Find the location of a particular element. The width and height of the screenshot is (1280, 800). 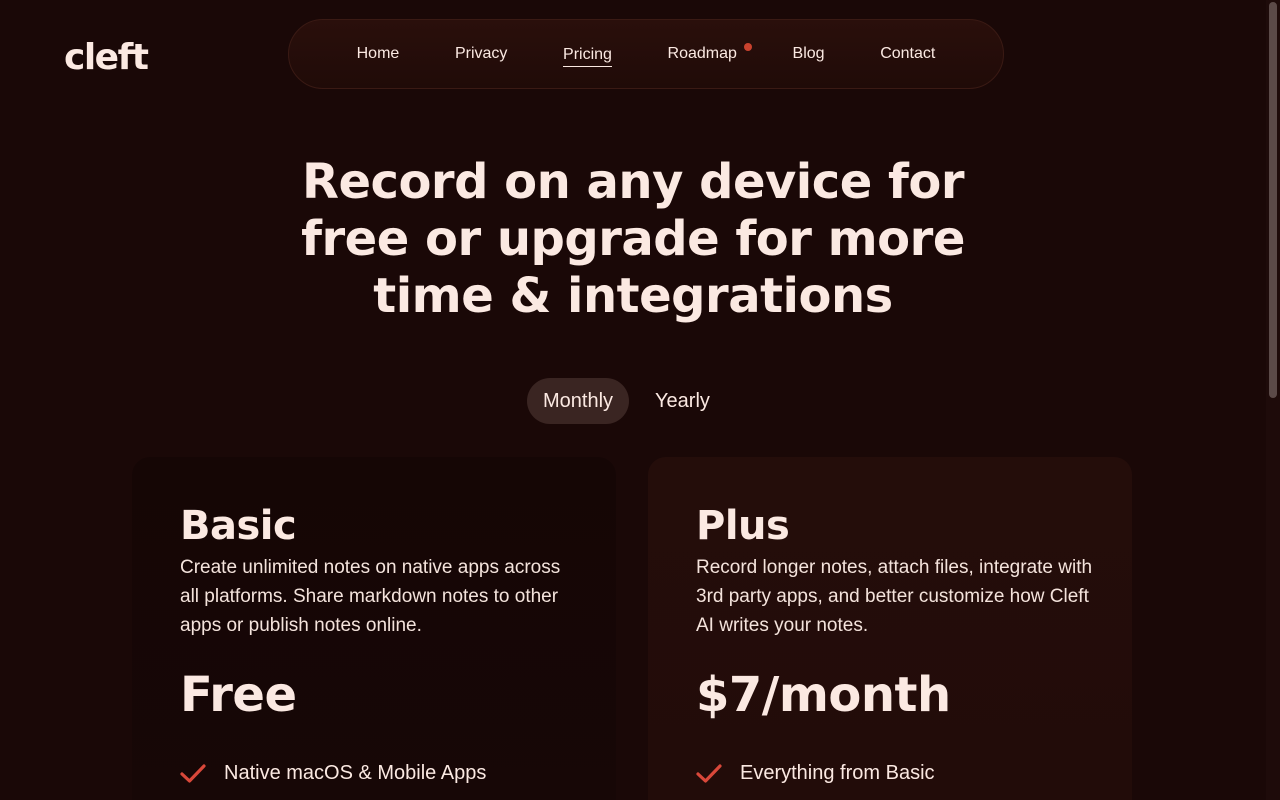

hero-line-3: time & integrations is located at coordinates (633, 296).